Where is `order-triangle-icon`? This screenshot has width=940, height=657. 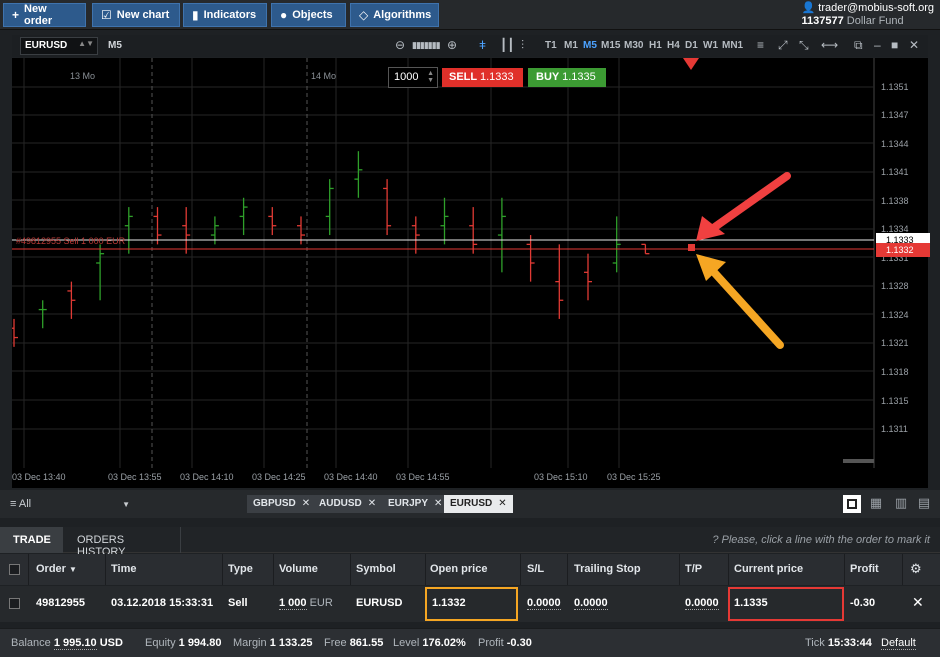 order-triangle-icon is located at coordinates (691, 64).